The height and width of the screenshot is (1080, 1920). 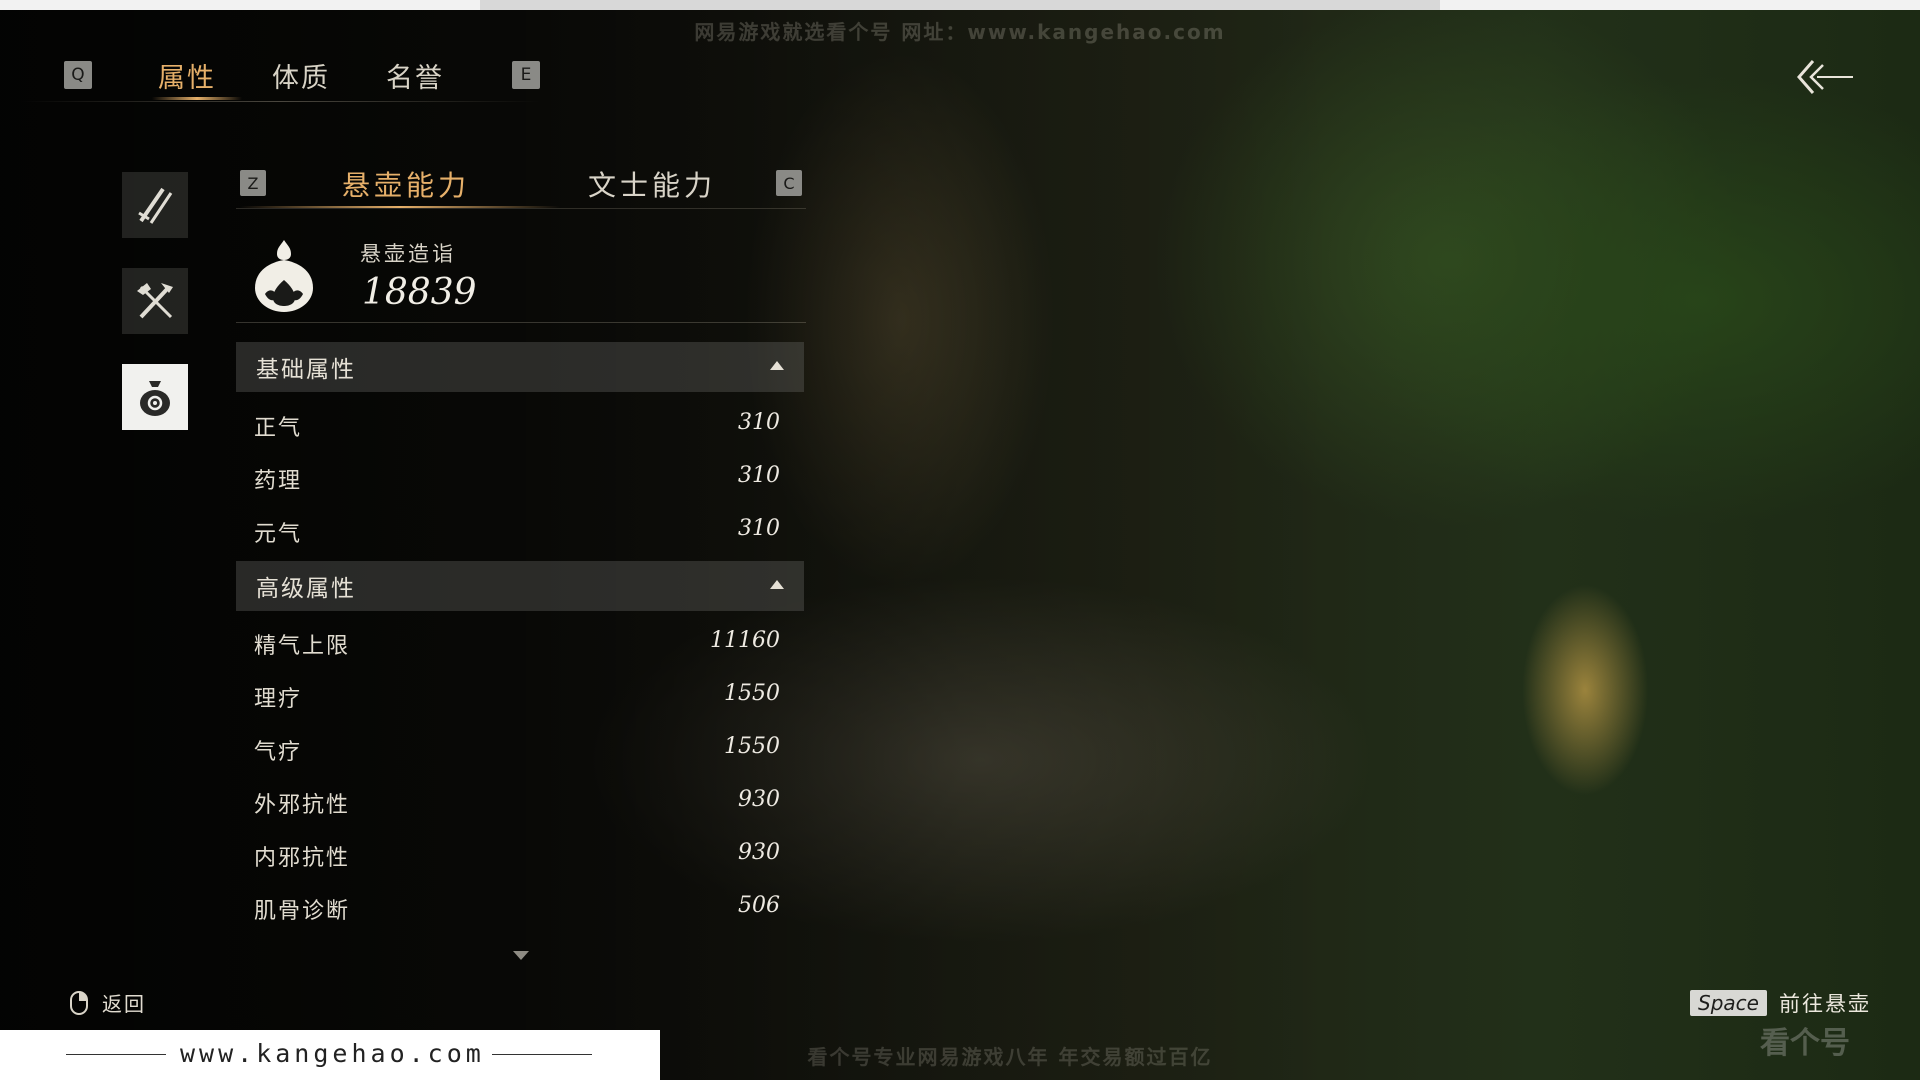 I want to click on stat-row: 理疗 1550, so click(x=520, y=695).